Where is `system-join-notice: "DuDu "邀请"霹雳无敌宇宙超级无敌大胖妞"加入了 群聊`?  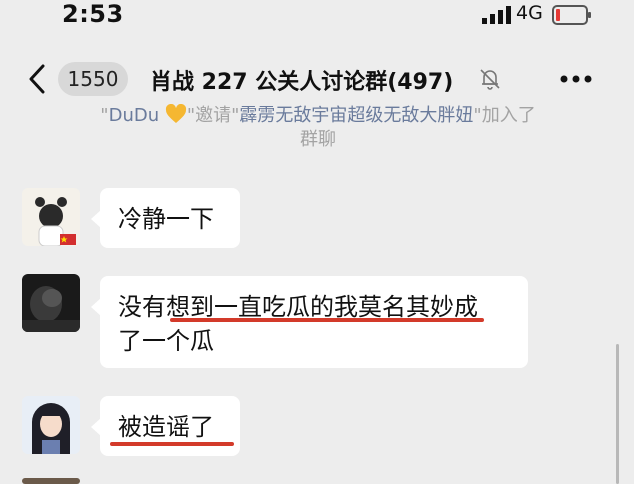
system-join-notice: "DuDu "邀请"霹雳无敌宇宙超级无敌大胖妞"加入了 群聊 is located at coordinates (318, 128).